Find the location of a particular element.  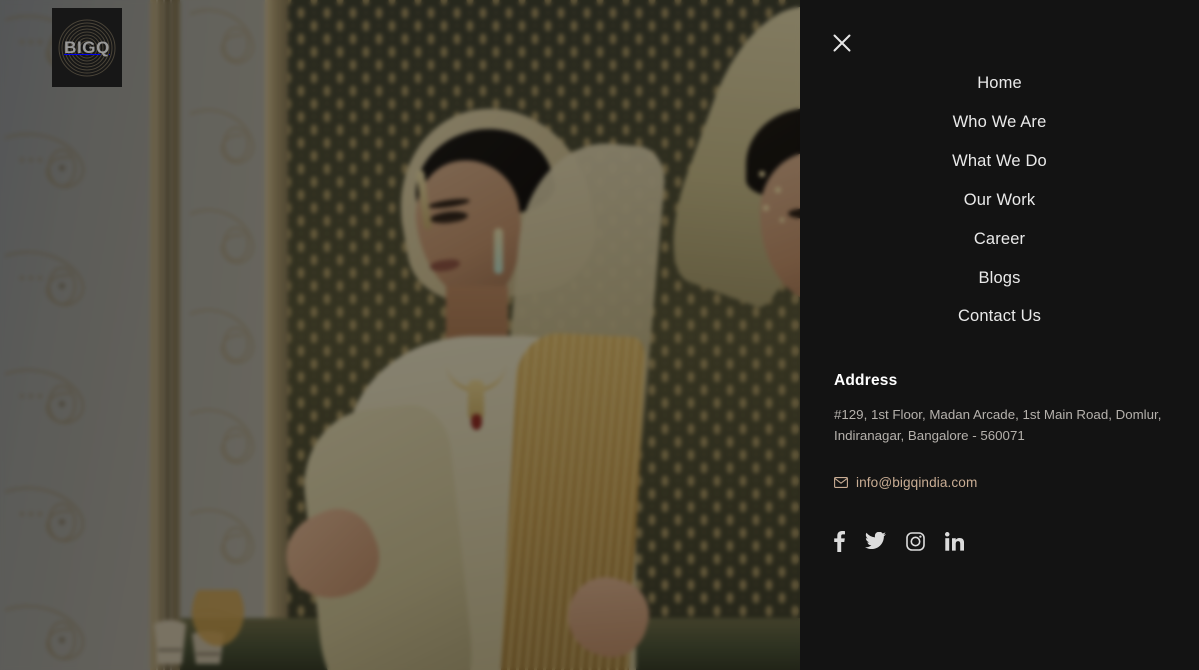

nav-item-blogs: Blogs is located at coordinates (999, 277).